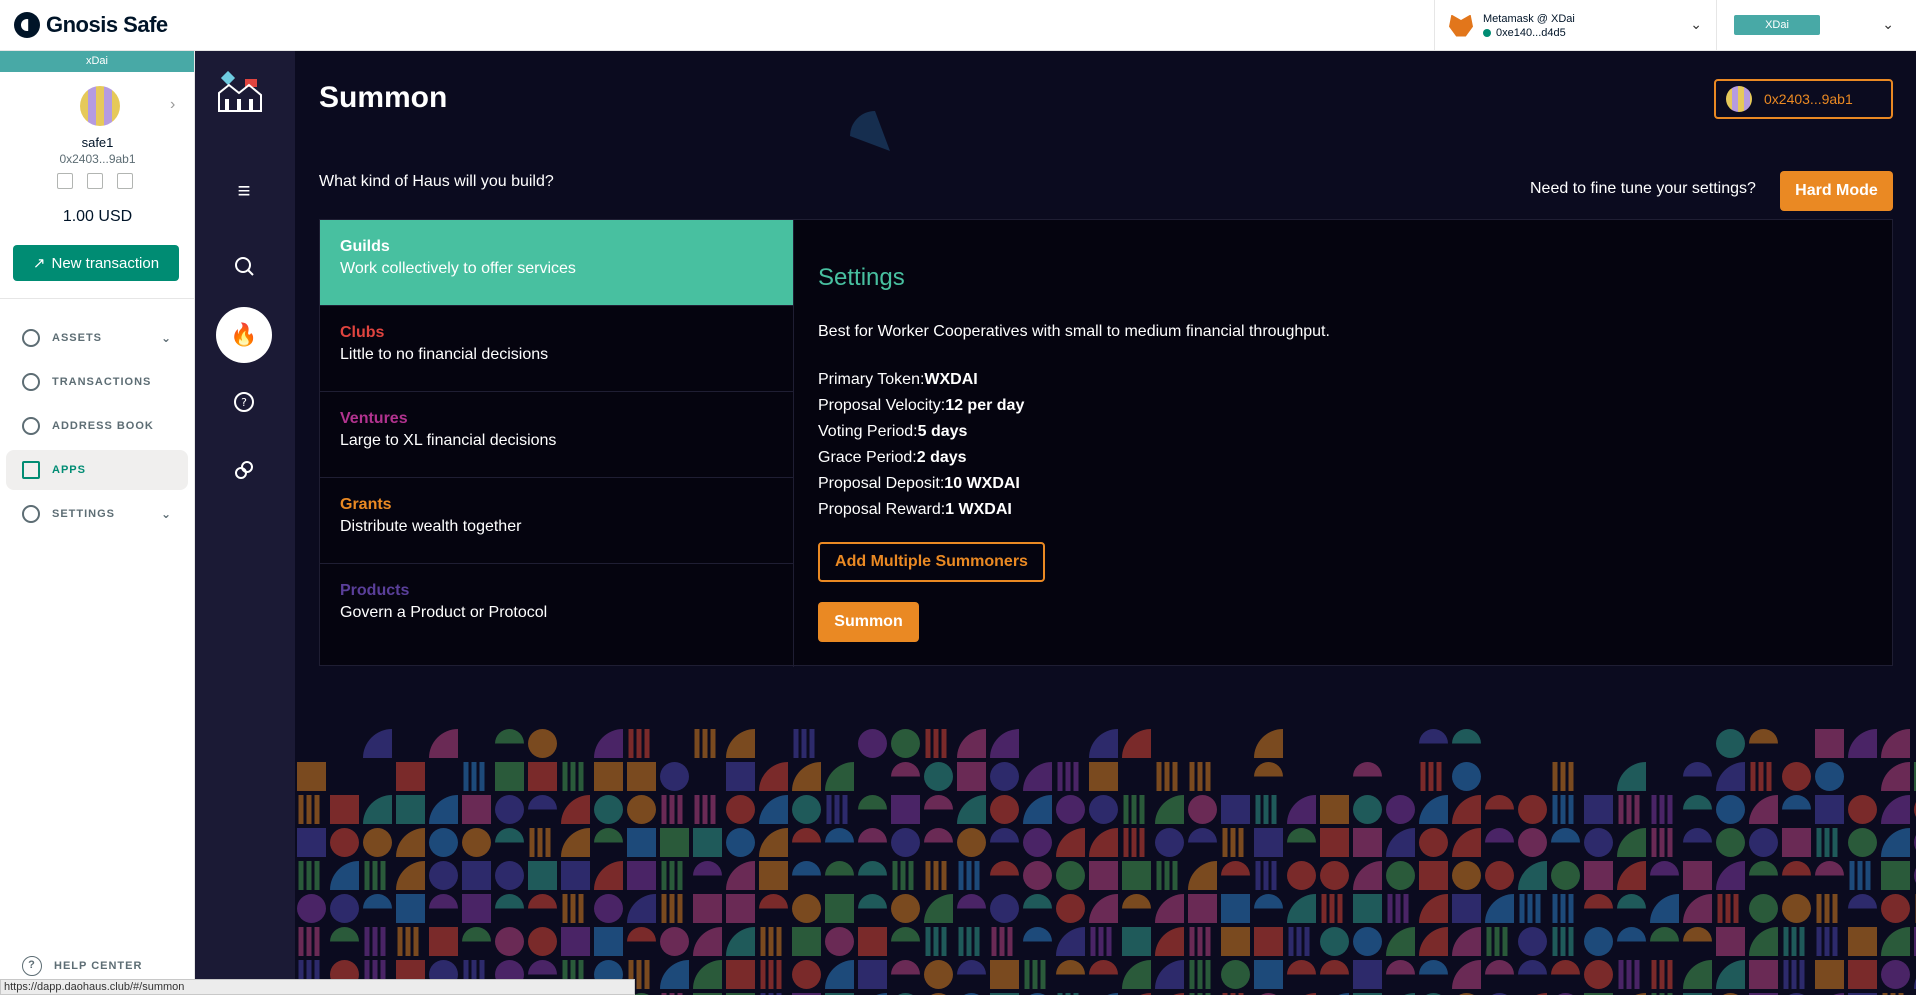  I want to click on link-icon, so click(244, 470).